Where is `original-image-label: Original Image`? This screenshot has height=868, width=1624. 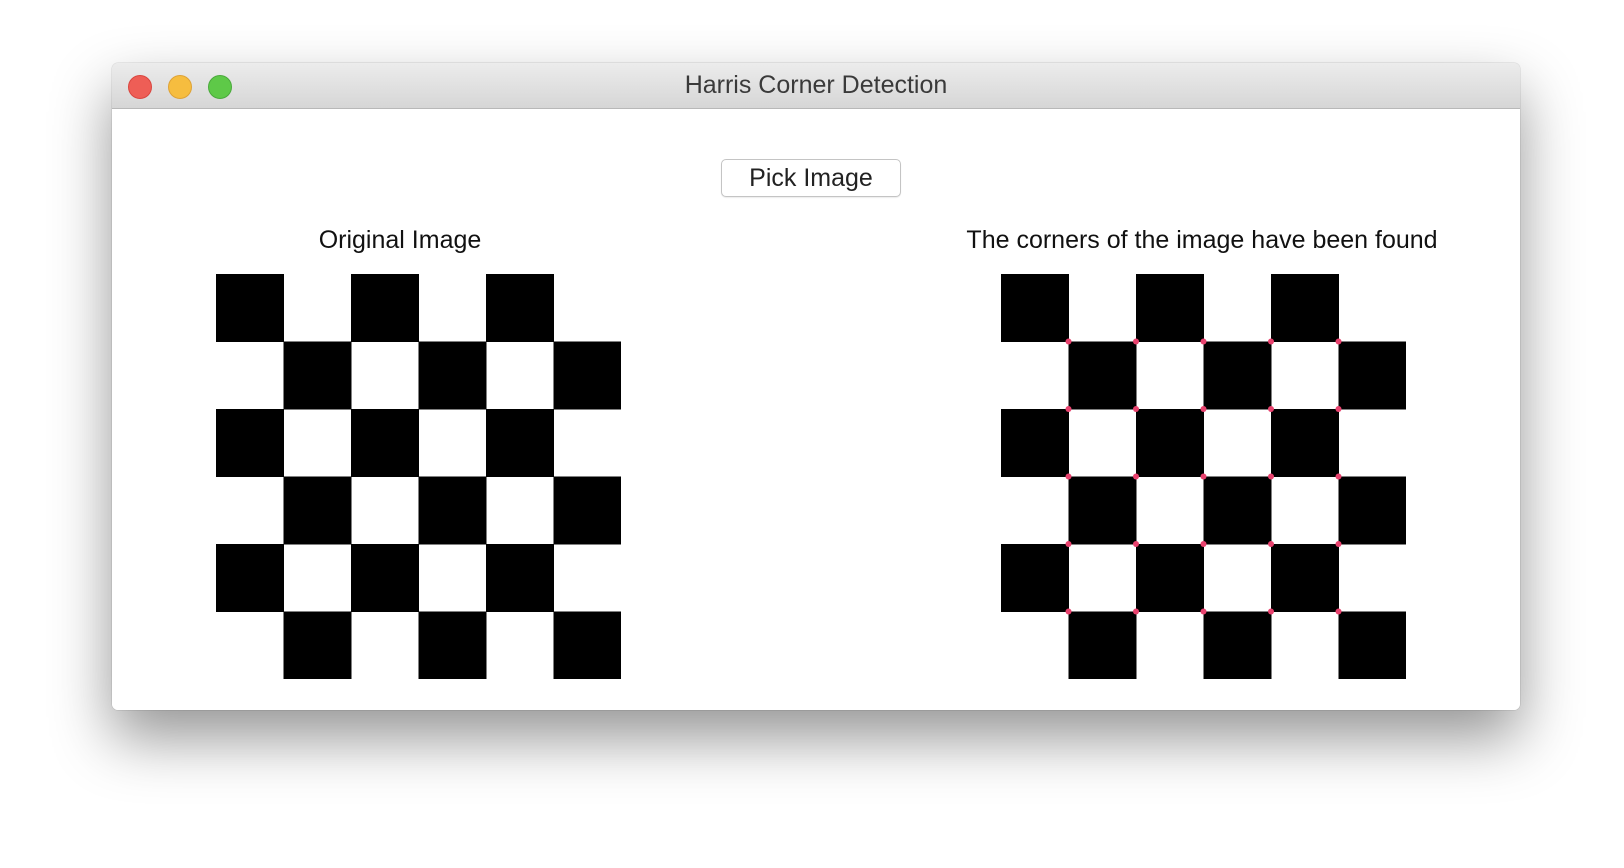 original-image-label: Original Image is located at coordinates (400, 240).